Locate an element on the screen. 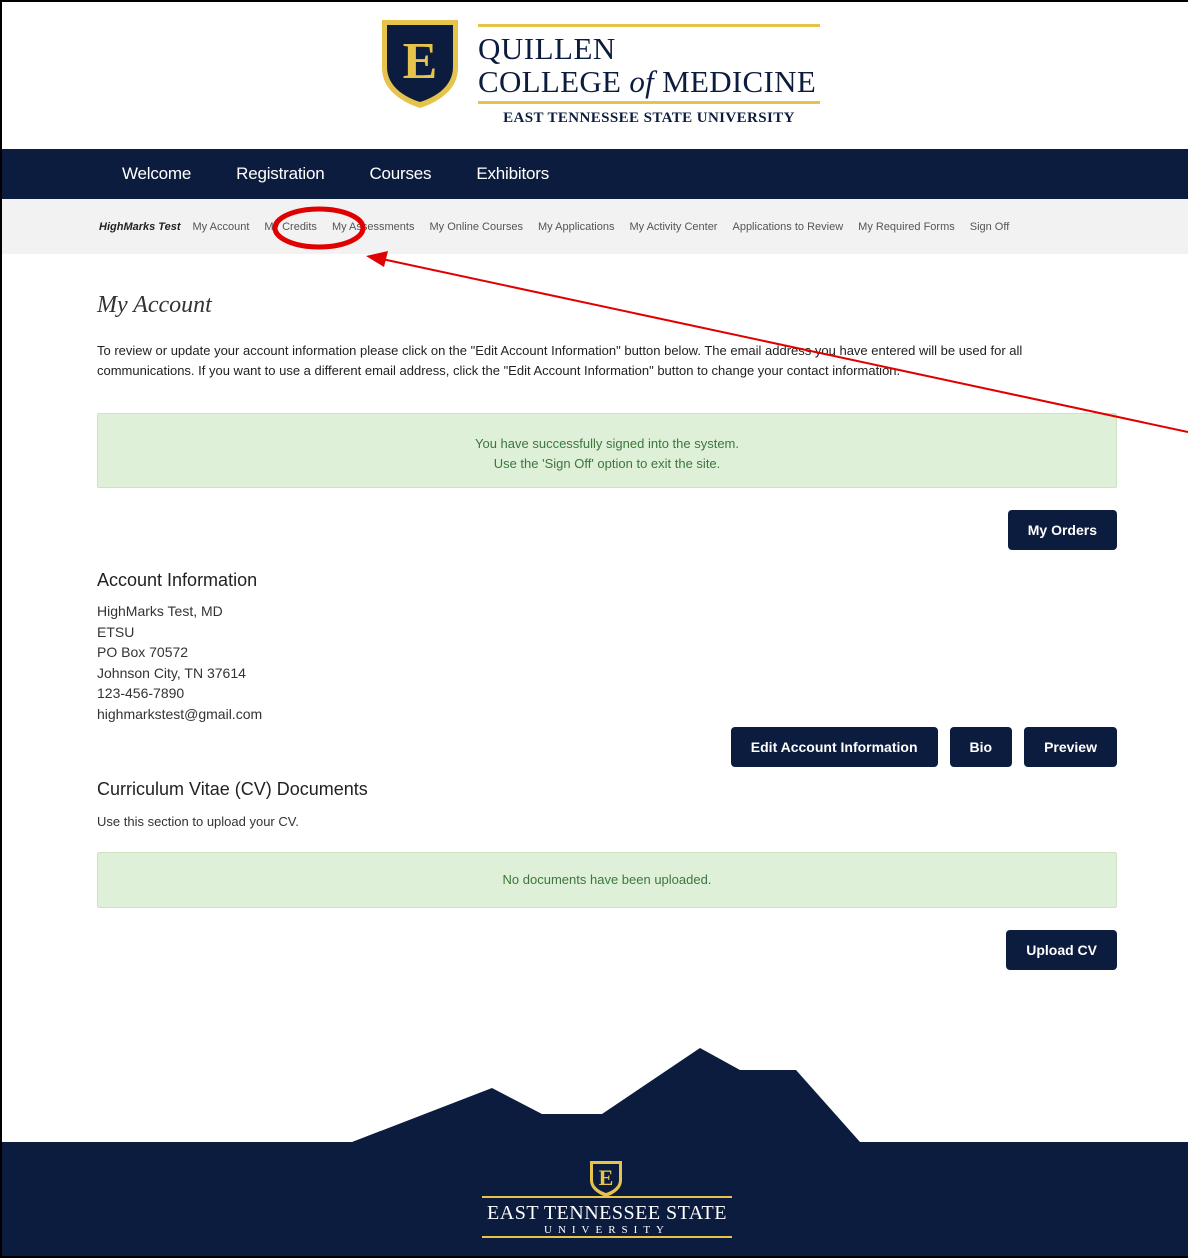 Image resolution: width=1188 pixels, height=1258 pixels. footer-line-2: UNIVERSITY is located at coordinates (607, 1230).